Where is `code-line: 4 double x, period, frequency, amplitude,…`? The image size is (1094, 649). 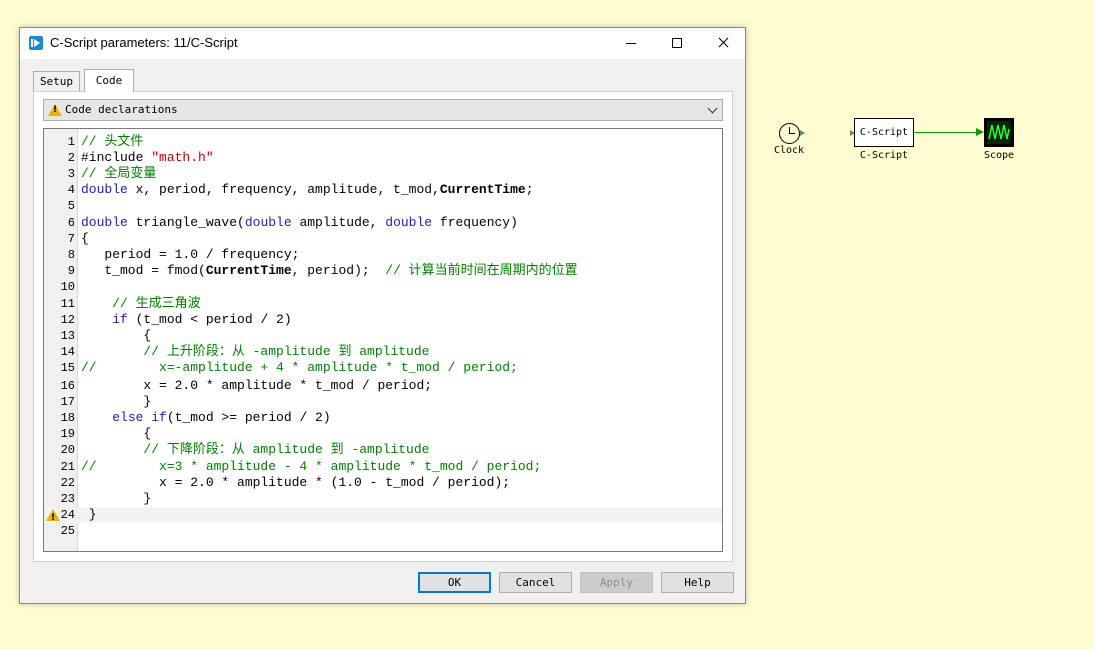 code-line: 4 double x, period, frequency, amplitude,… is located at coordinates (383, 190).